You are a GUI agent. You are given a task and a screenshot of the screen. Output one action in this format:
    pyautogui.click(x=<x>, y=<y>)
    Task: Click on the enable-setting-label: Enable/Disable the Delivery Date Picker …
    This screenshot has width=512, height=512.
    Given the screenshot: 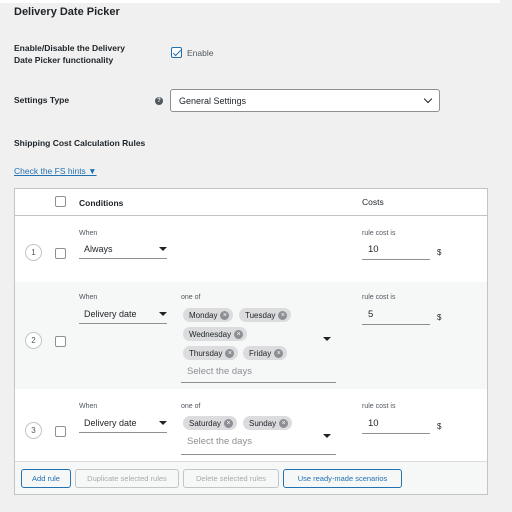 What is the action you would take?
    pyautogui.click(x=69, y=54)
    